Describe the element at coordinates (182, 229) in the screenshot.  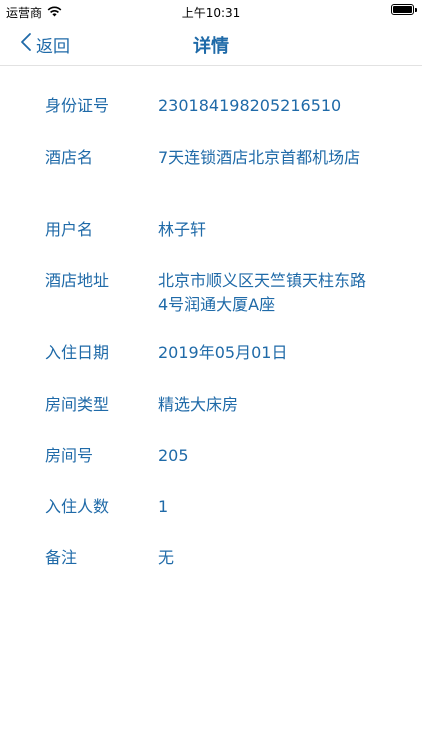
I see `detail-value: 林子轩` at that location.